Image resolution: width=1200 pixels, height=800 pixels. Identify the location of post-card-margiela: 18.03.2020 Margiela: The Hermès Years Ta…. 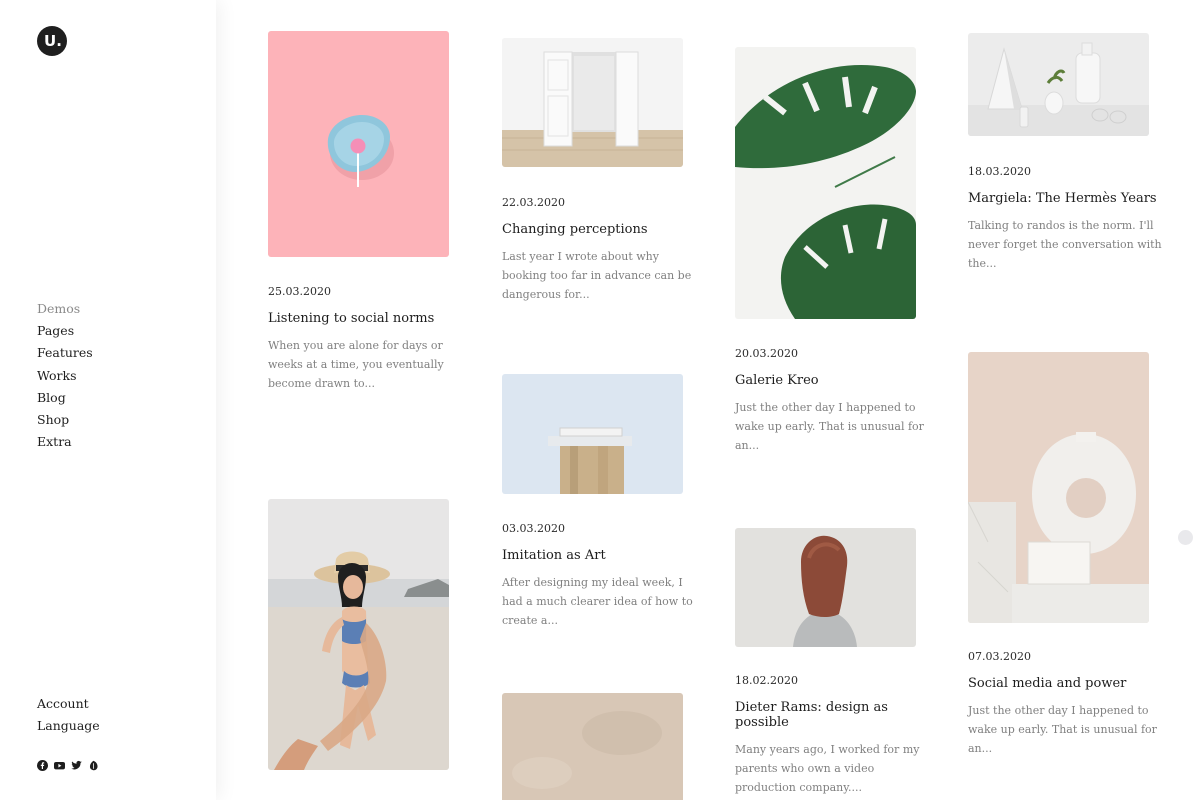
(1065, 151).